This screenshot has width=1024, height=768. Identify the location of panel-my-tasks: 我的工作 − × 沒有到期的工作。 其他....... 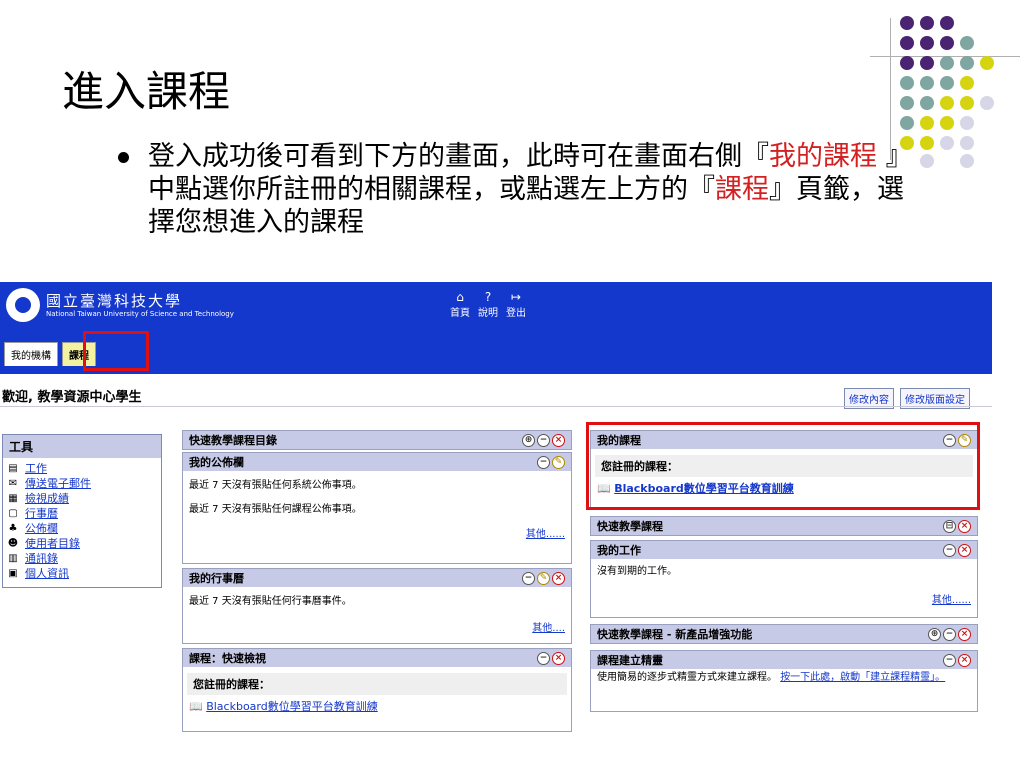
(784, 579).